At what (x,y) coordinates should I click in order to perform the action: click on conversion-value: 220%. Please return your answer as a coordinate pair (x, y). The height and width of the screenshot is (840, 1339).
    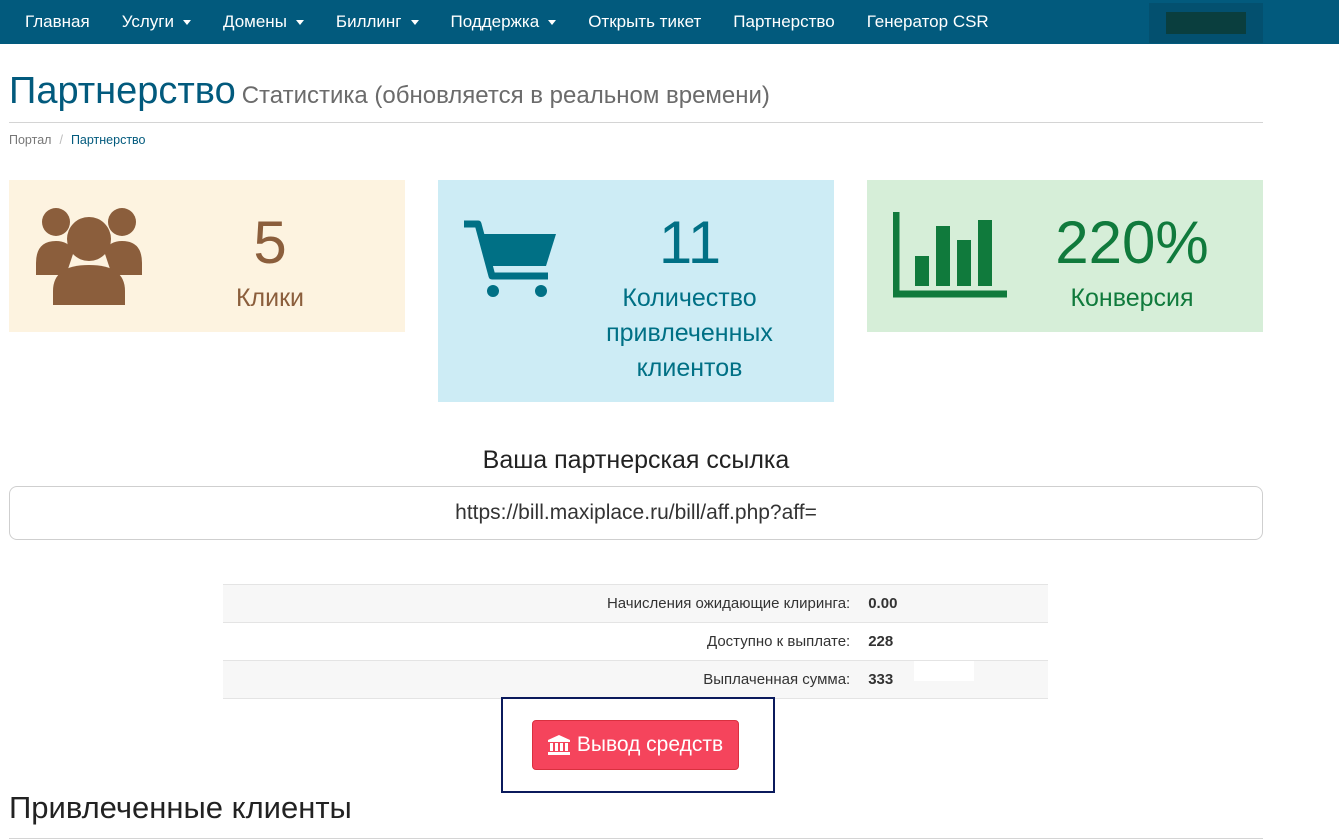
    Looking at the image, I should click on (1132, 242).